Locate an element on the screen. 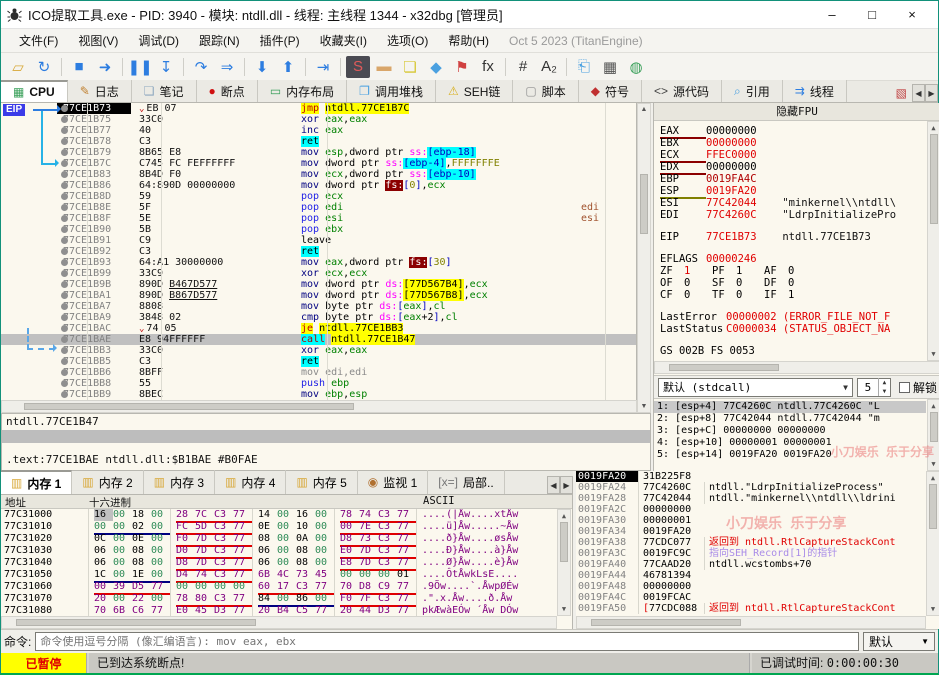 The width and height of the screenshot is (939, 675). disasm-row: 77CE1BB5 C3 ret is located at coordinates (318, 361).